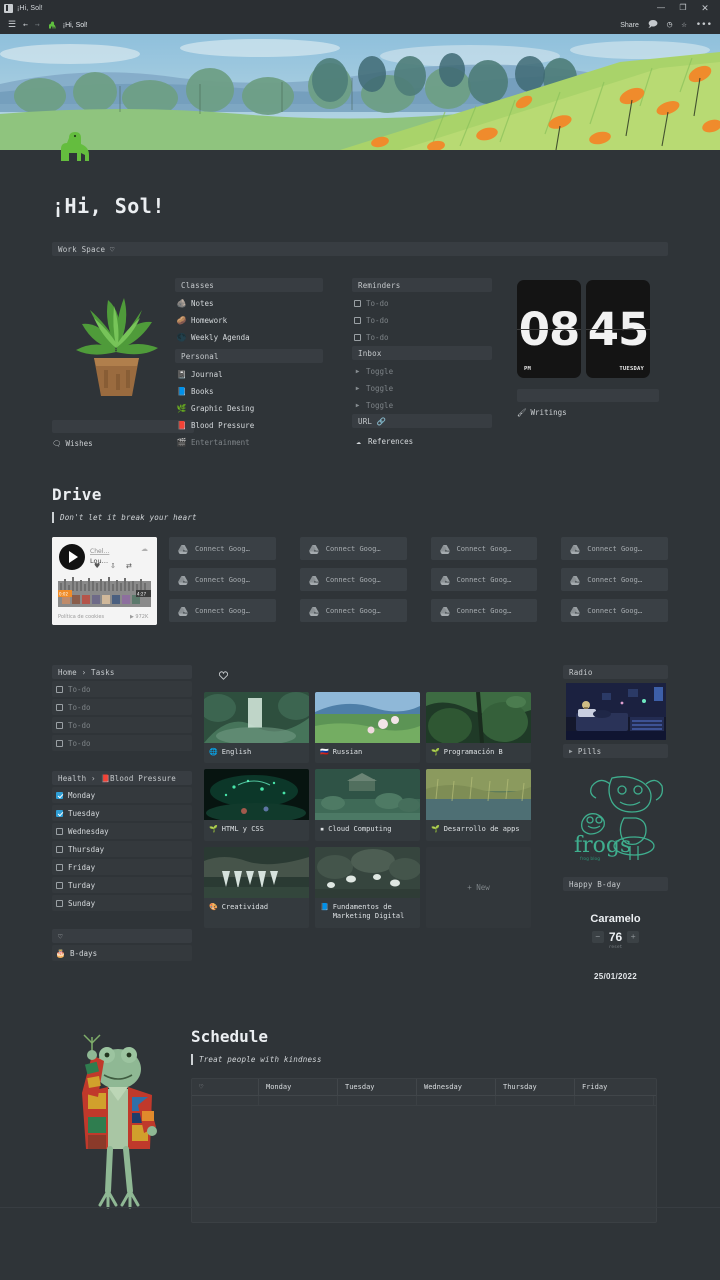 Image resolution: width=720 pixels, height=1280 pixels. What do you see at coordinates (456, 1087) in the screenshot?
I see `column-header-wednesday: Wednesday` at bounding box center [456, 1087].